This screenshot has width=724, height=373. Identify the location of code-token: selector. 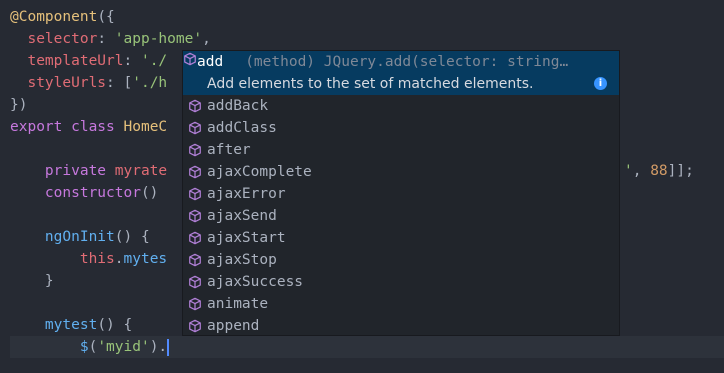
(54, 39).